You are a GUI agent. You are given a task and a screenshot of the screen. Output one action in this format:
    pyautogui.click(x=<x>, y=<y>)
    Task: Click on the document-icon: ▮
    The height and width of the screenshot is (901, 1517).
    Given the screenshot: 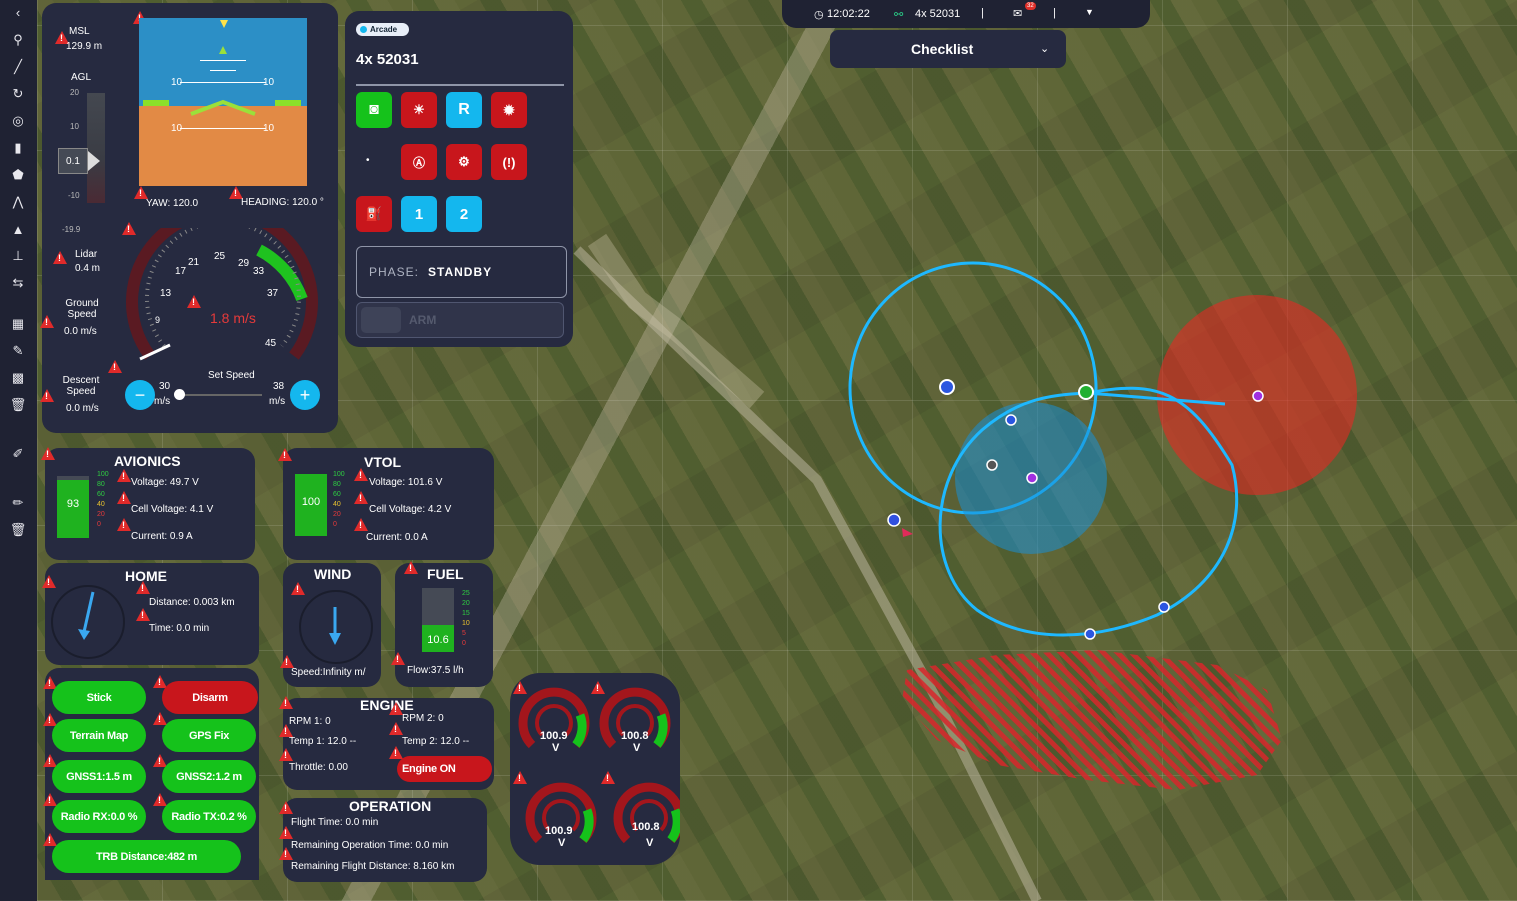 What is the action you would take?
    pyautogui.click(x=18, y=148)
    